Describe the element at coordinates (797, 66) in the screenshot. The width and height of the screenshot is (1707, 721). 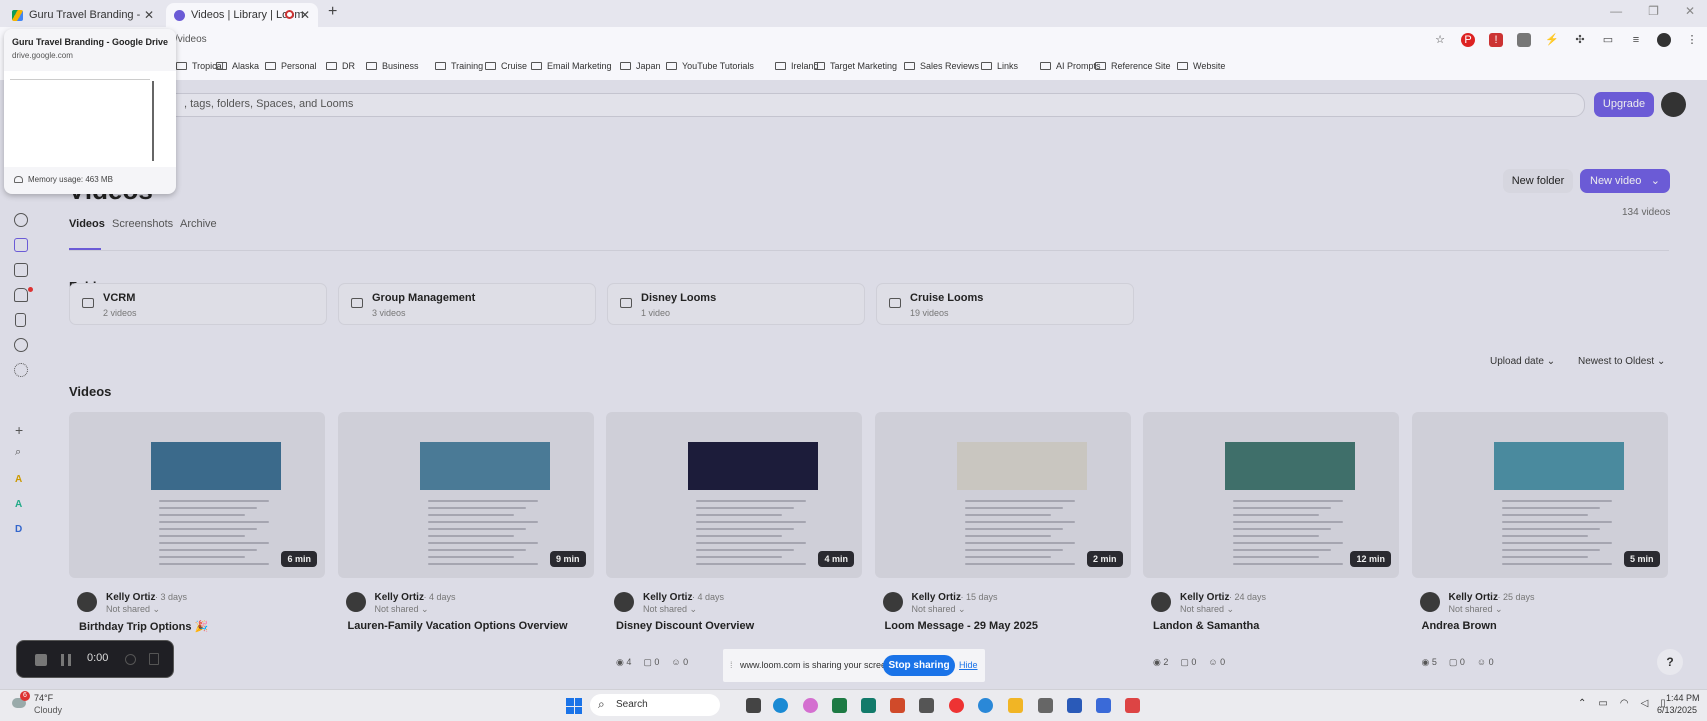
I see `bookmark-ireland: Ireland` at that location.